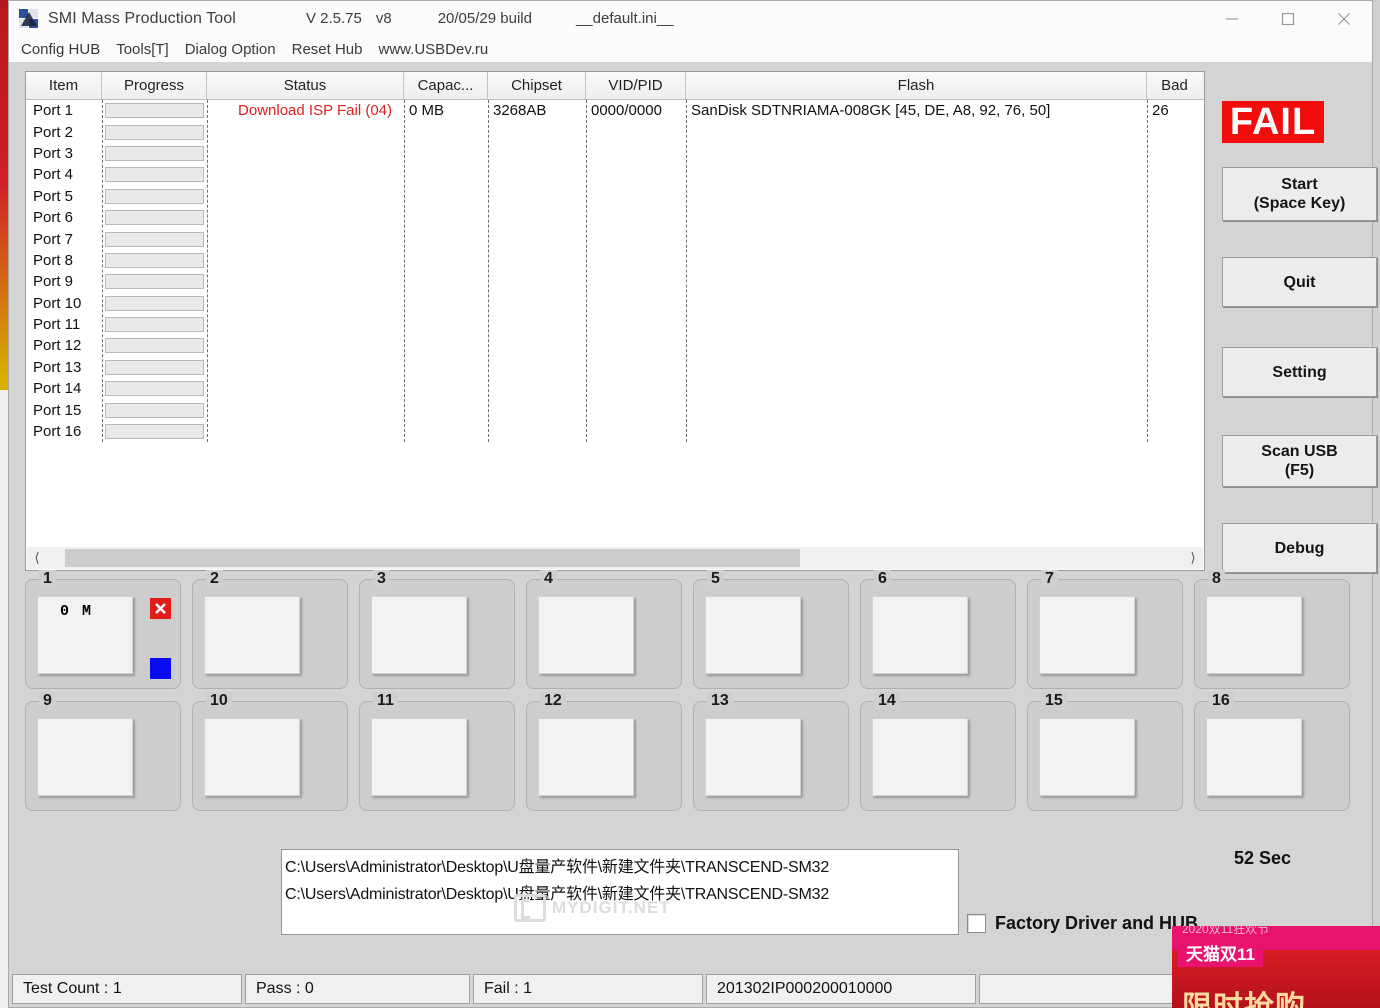 The image size is (1380, 1008). Describe the element at coordinates (1299, 194) in the screenshot. I see `start-button: Start (Space Key)` at that location.